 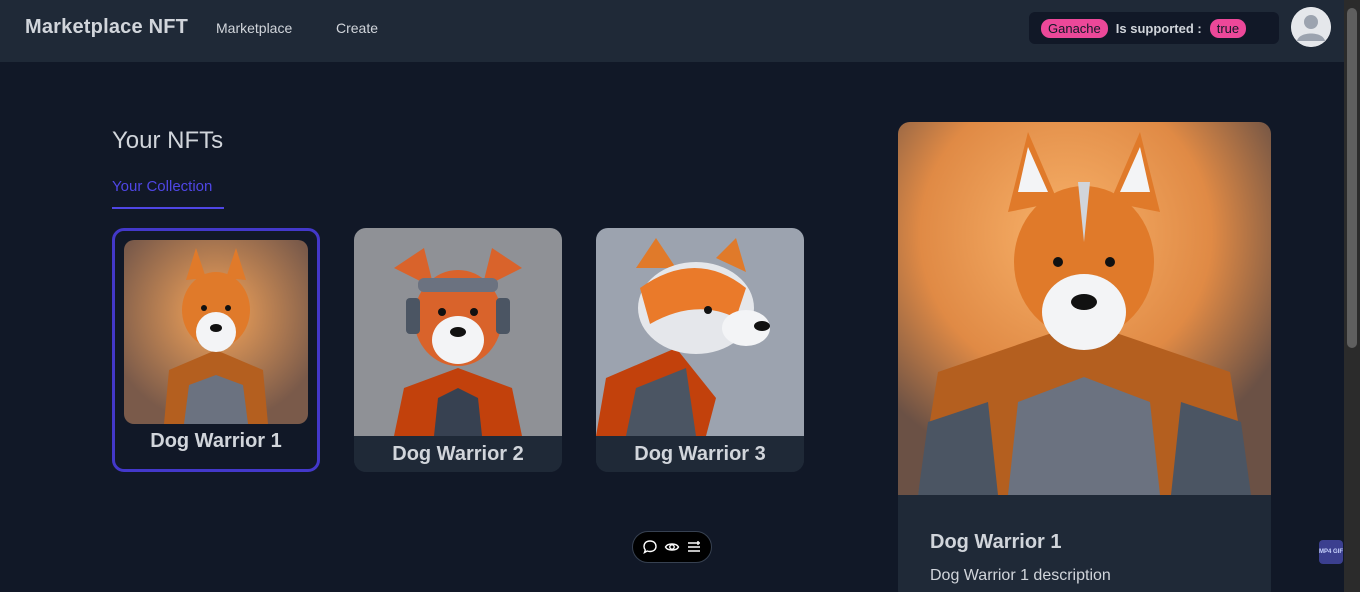 I want to click on list-icon, so click(x=694, y=547).